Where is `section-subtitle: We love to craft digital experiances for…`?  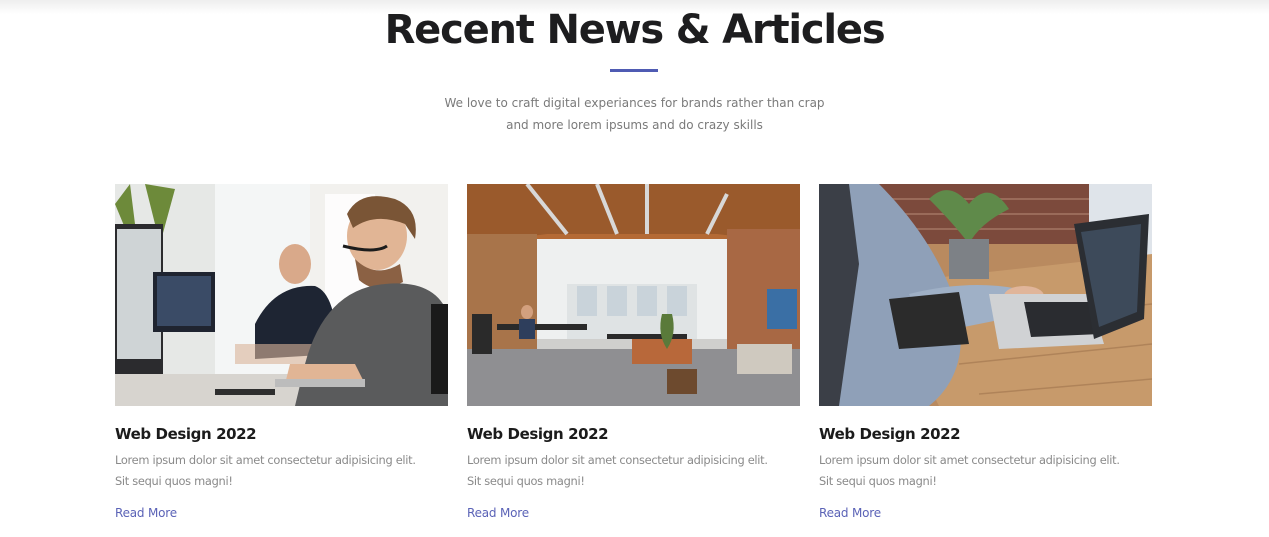
section-subtitle: We love to craft digital experiances for… is located at coordinates (634, 114).